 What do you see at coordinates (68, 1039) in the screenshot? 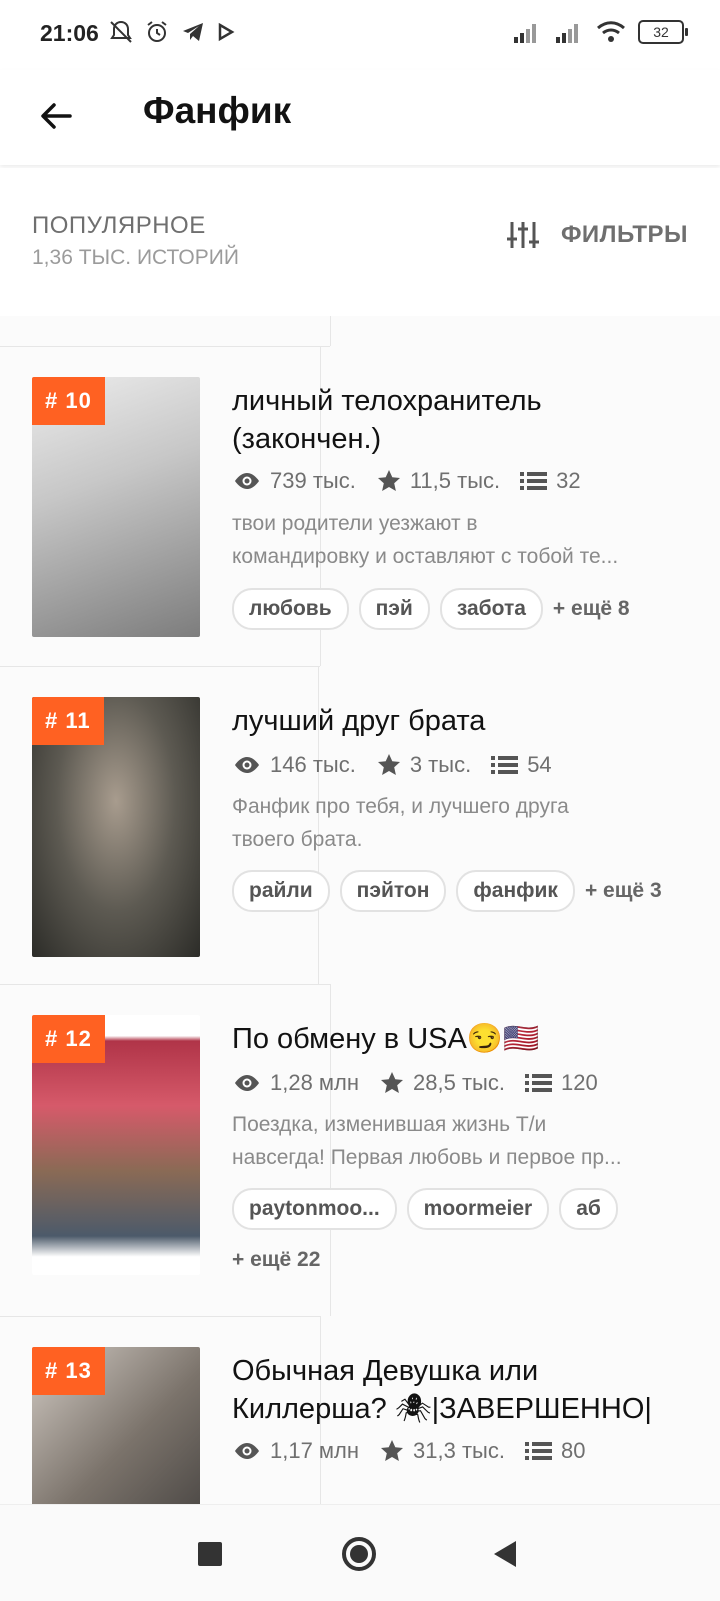
I see `rank-badge: # 12` at bounding box center [68, 1039].